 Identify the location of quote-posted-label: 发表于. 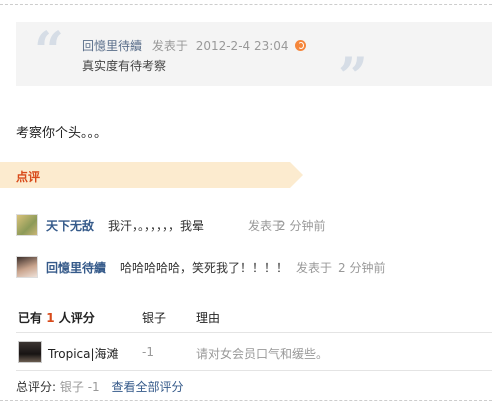
(169, 46).